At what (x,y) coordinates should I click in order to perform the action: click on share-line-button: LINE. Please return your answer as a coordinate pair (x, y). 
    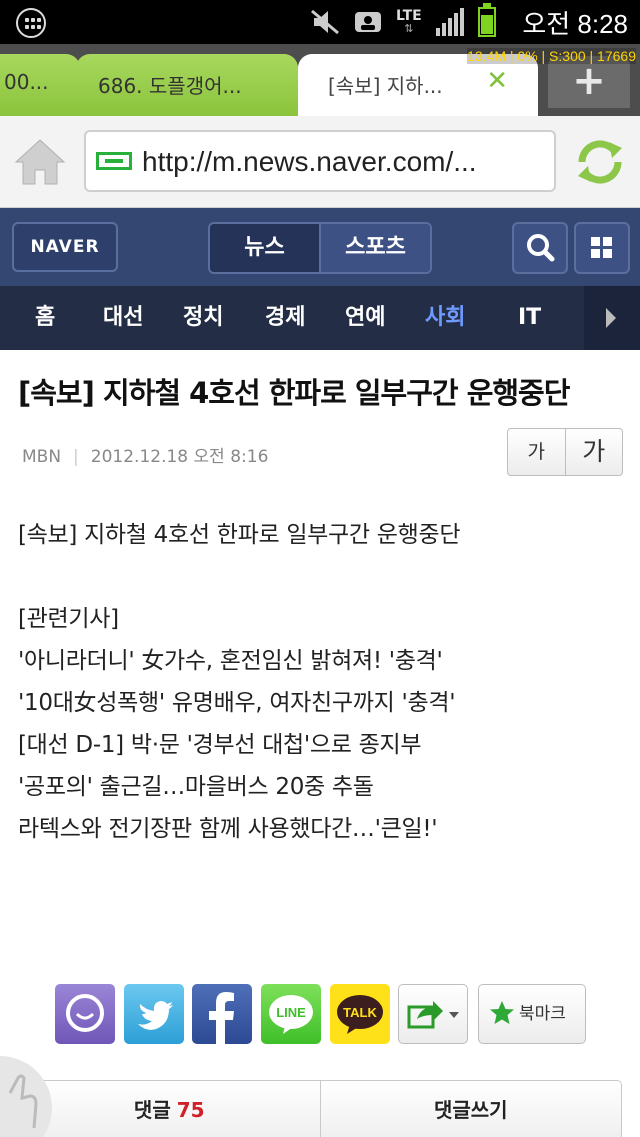
    Looking at the image, I should click on (291, 1014).